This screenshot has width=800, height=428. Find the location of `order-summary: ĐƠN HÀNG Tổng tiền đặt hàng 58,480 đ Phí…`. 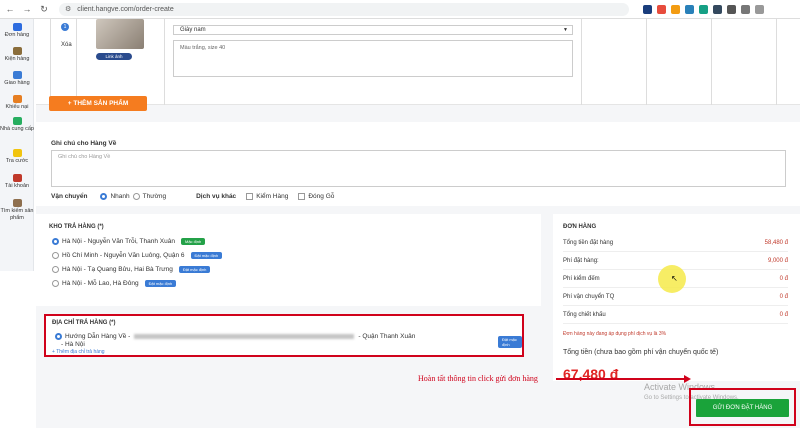

order-summary: ĐƠN HÀNG Tổng tiền đặt hàng 58,480 đ Phí… is located at coordinates (676, 306).